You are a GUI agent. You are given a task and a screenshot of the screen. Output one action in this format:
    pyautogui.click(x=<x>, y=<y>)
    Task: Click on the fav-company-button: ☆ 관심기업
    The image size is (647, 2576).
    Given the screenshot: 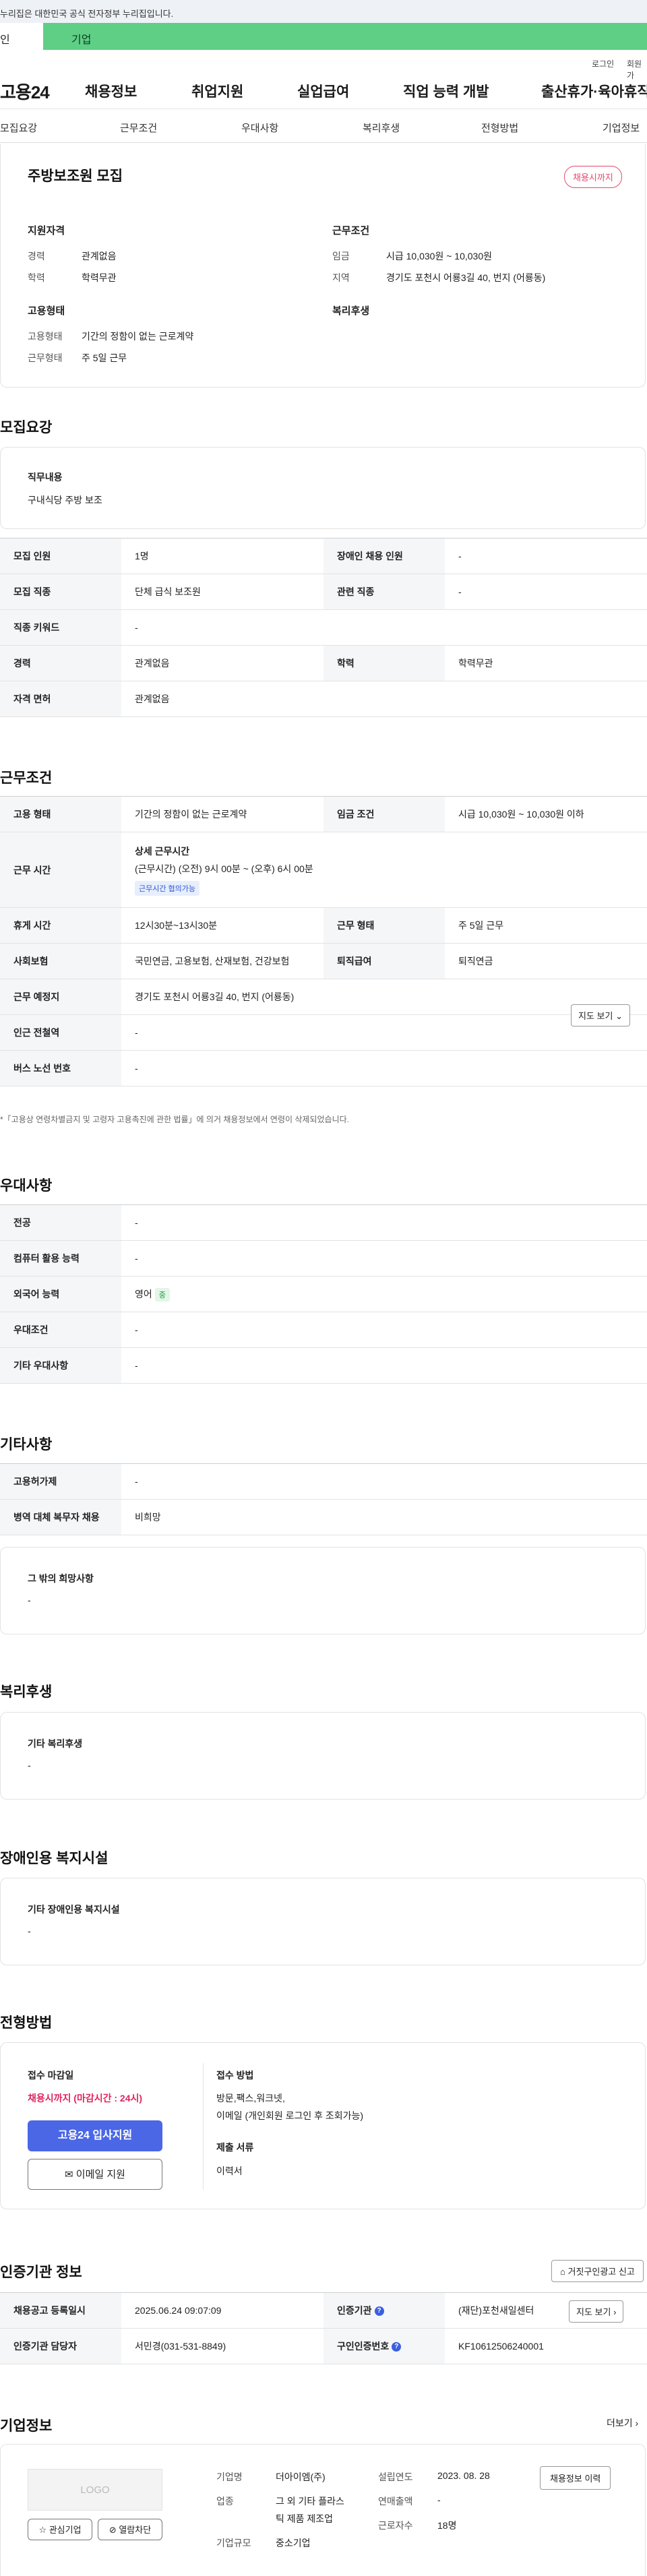 What is the action you would take?
    pyautogui.click(x=60, y=2529)
    